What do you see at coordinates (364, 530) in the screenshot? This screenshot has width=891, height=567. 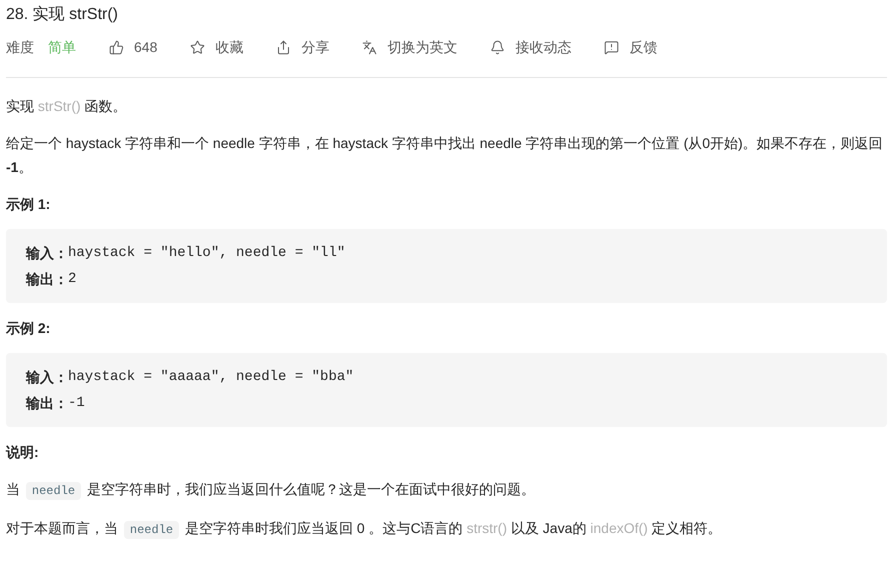 I see `paragraph: 对于本题而言，当 needle 是空字符串时我们应当返回 0 。这与C语言的 strstr() 以及 Java的 indexOf() 定义相符。` at bounding box center [364, 530].